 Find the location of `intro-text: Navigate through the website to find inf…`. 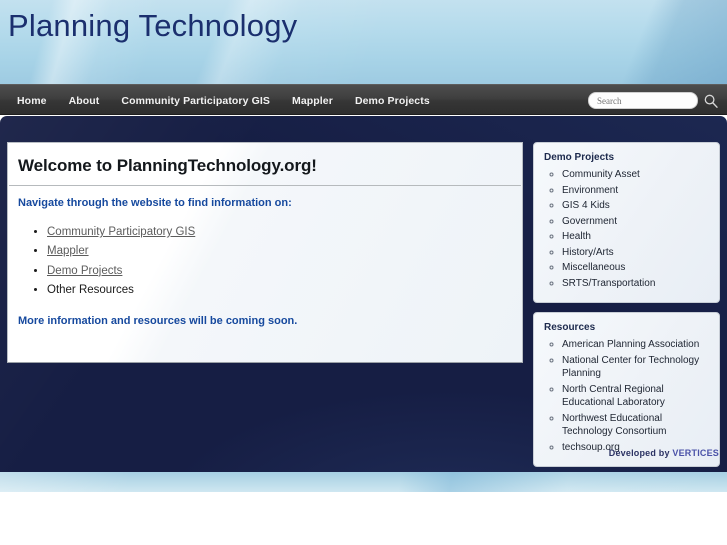

intro-text: Navigate through the website to find inf… is located at coordinates (155, 203).